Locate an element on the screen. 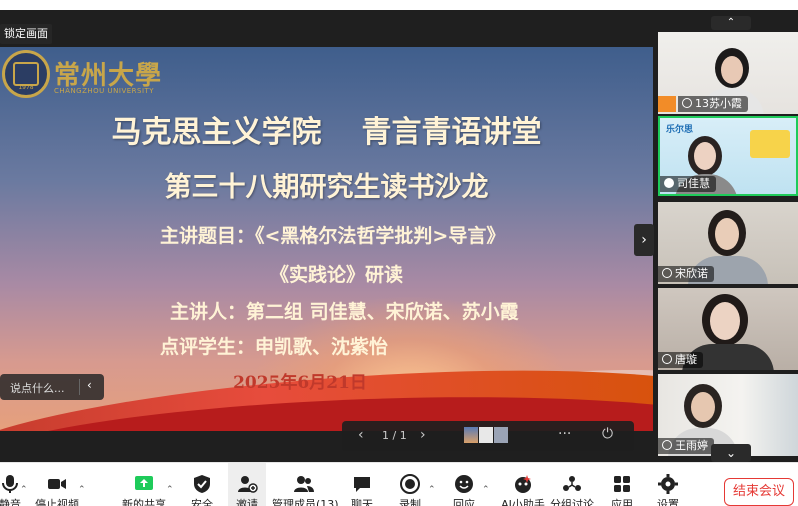 Image resolution: width=798 pixels, height=506 pixels. ai-assistant-icon is located at coordinates (523, 484).